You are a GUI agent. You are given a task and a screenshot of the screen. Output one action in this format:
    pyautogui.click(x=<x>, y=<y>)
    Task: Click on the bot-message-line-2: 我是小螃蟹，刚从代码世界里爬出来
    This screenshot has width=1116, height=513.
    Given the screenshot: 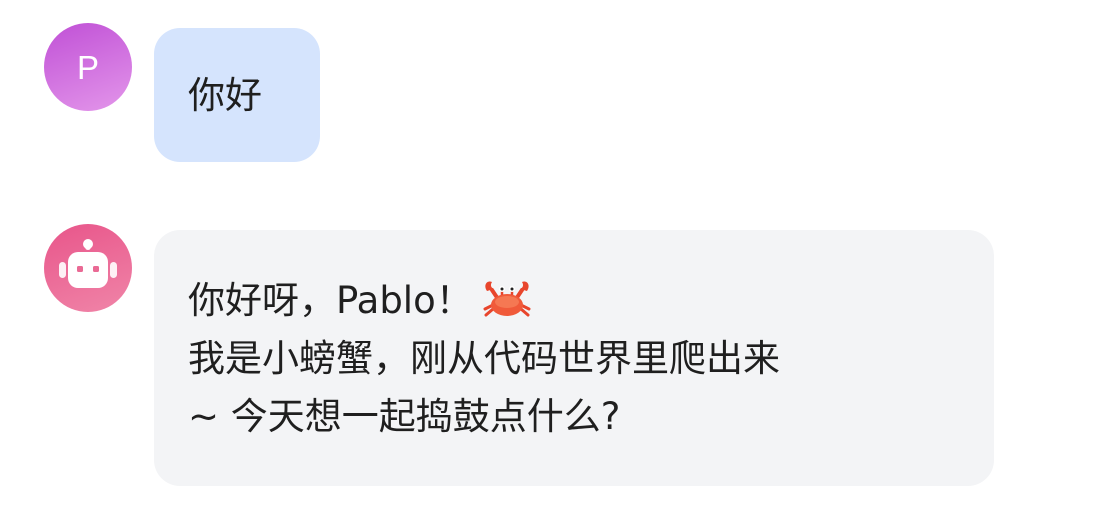 What is the action you would take?
    pyautogui.click(x=484, y=358)
    